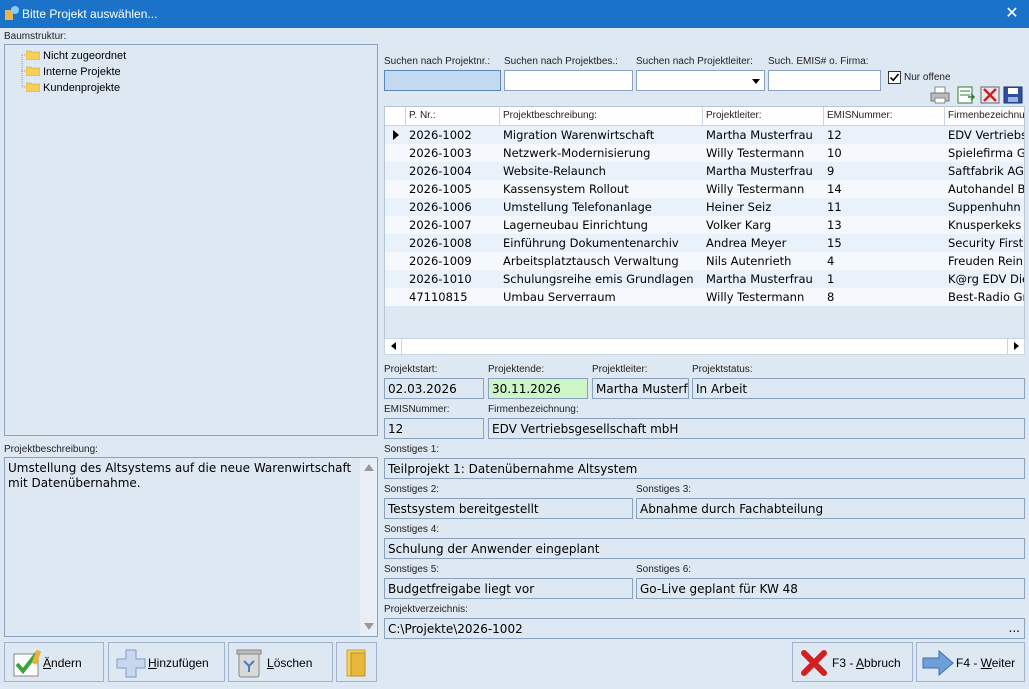 The image size is (1029, 689). What do you see at coordinates (755, 189) in the screenshot?
I see `cell-leiter: Willy Testermann` at bounding box center [755, 189].